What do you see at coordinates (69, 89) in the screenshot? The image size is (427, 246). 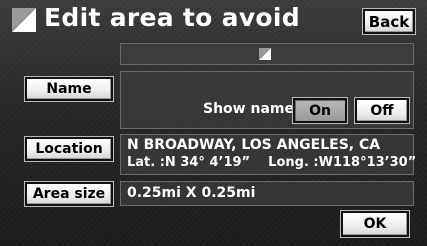 I see `name-button: Name` at bounding box center [69, 89].